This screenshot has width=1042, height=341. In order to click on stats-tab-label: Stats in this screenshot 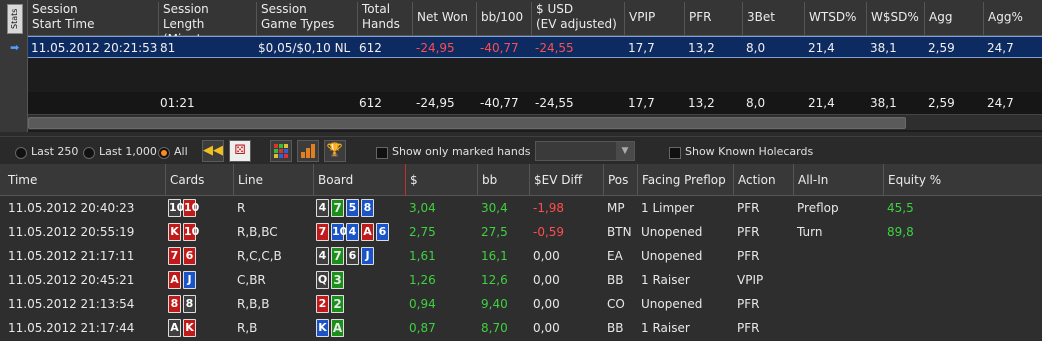, I will do `click(15, 19)`.